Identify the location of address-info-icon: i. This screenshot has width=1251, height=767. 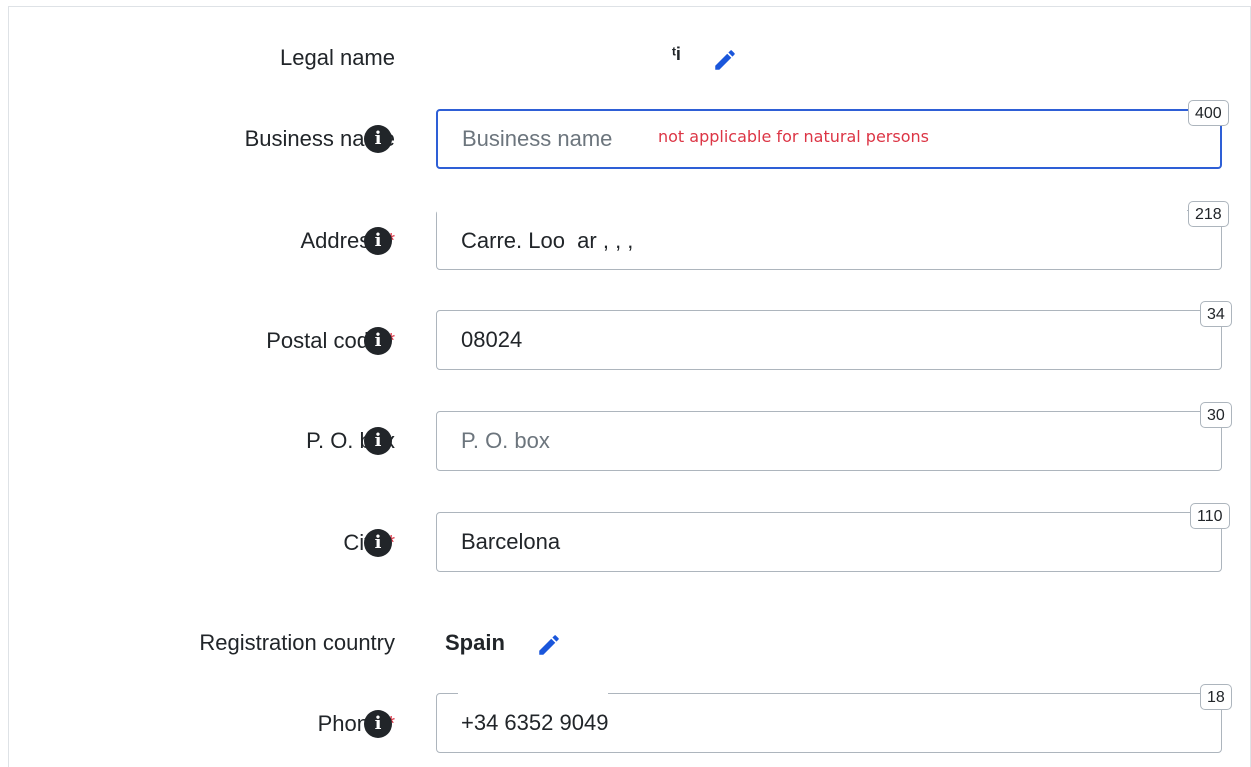
(378, 241).